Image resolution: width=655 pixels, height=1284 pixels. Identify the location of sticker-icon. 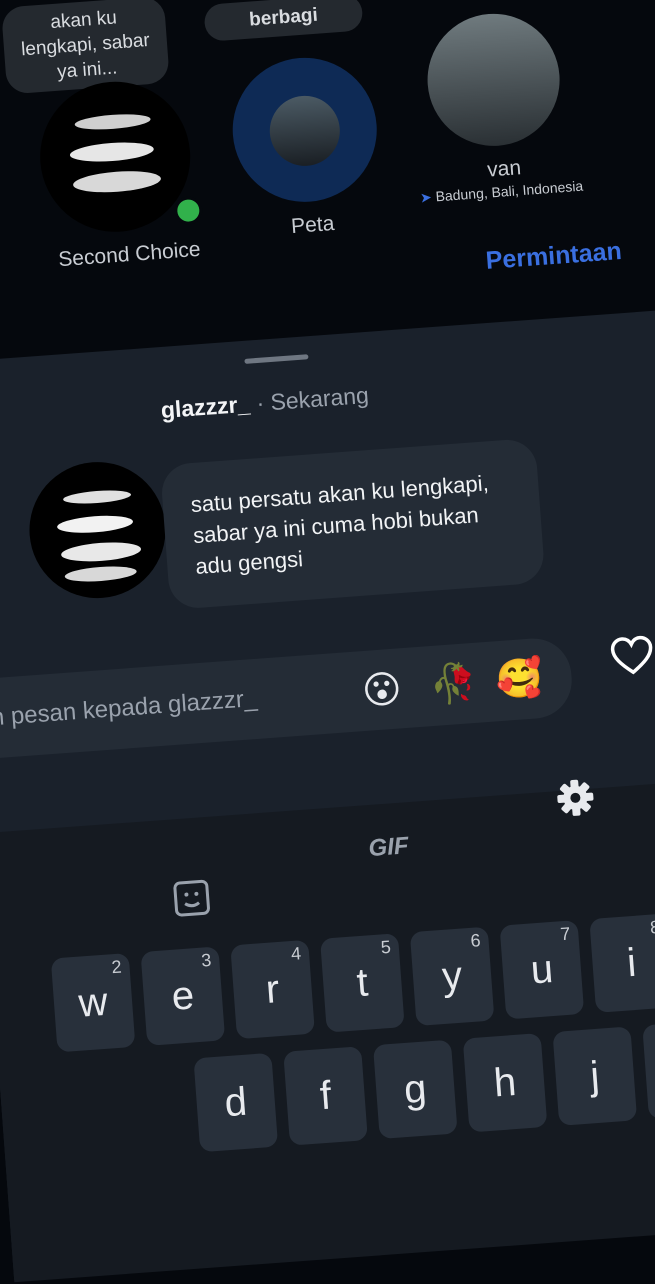
(191, 901).